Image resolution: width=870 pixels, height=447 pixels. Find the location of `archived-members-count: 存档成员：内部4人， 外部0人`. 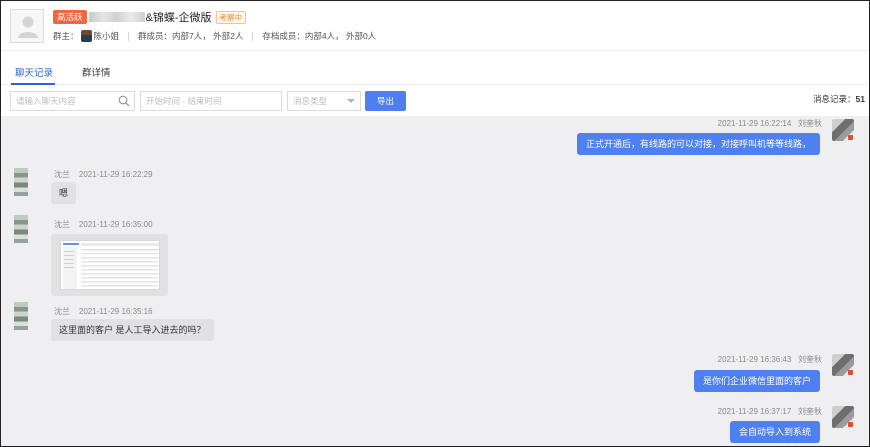

archived-members-count: 存档成员：内部4人， 外部0人 is located at coordinates (319, 36).